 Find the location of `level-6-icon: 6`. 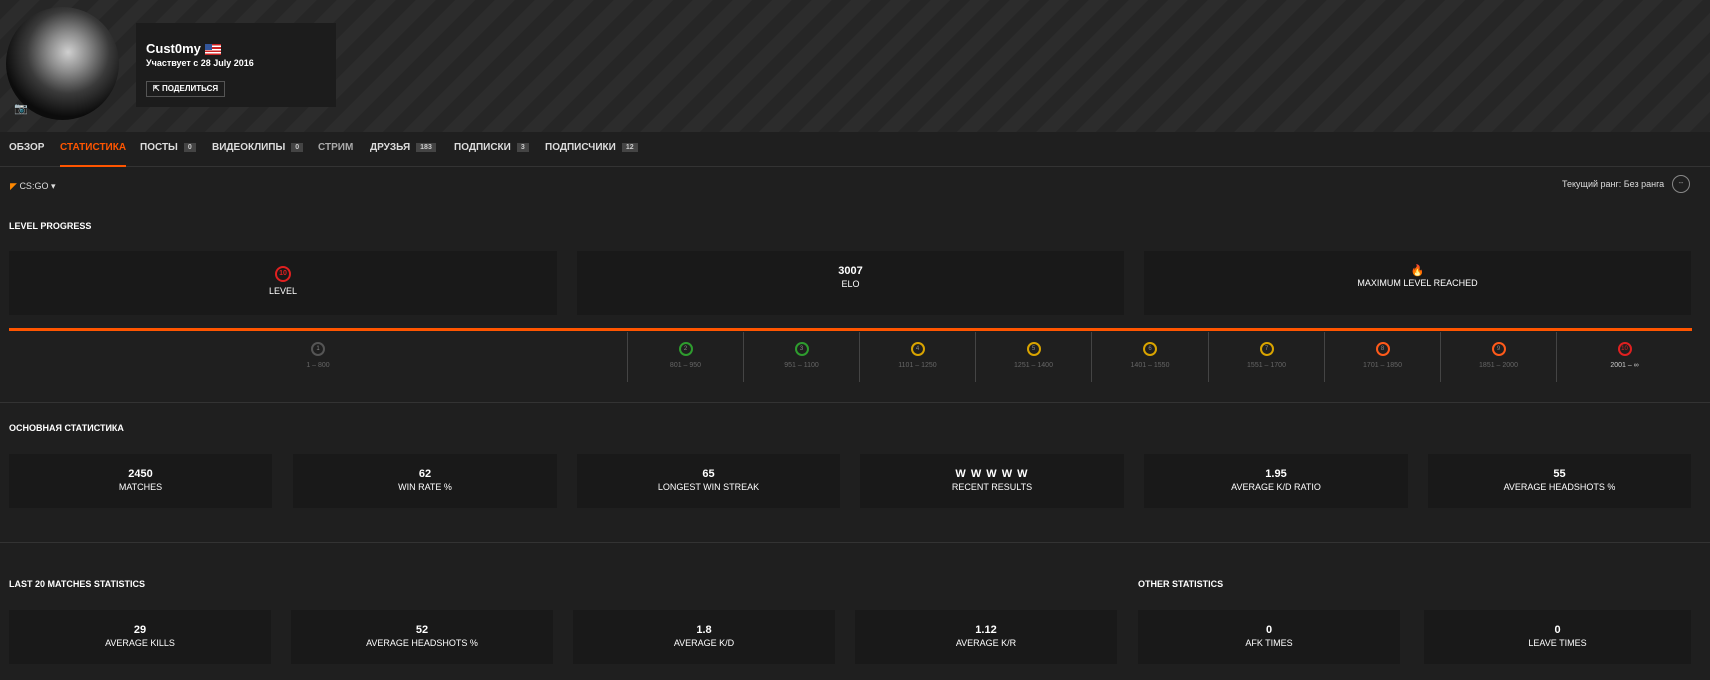

level-6-icon: 6 is located at coordinates (1150, 349).